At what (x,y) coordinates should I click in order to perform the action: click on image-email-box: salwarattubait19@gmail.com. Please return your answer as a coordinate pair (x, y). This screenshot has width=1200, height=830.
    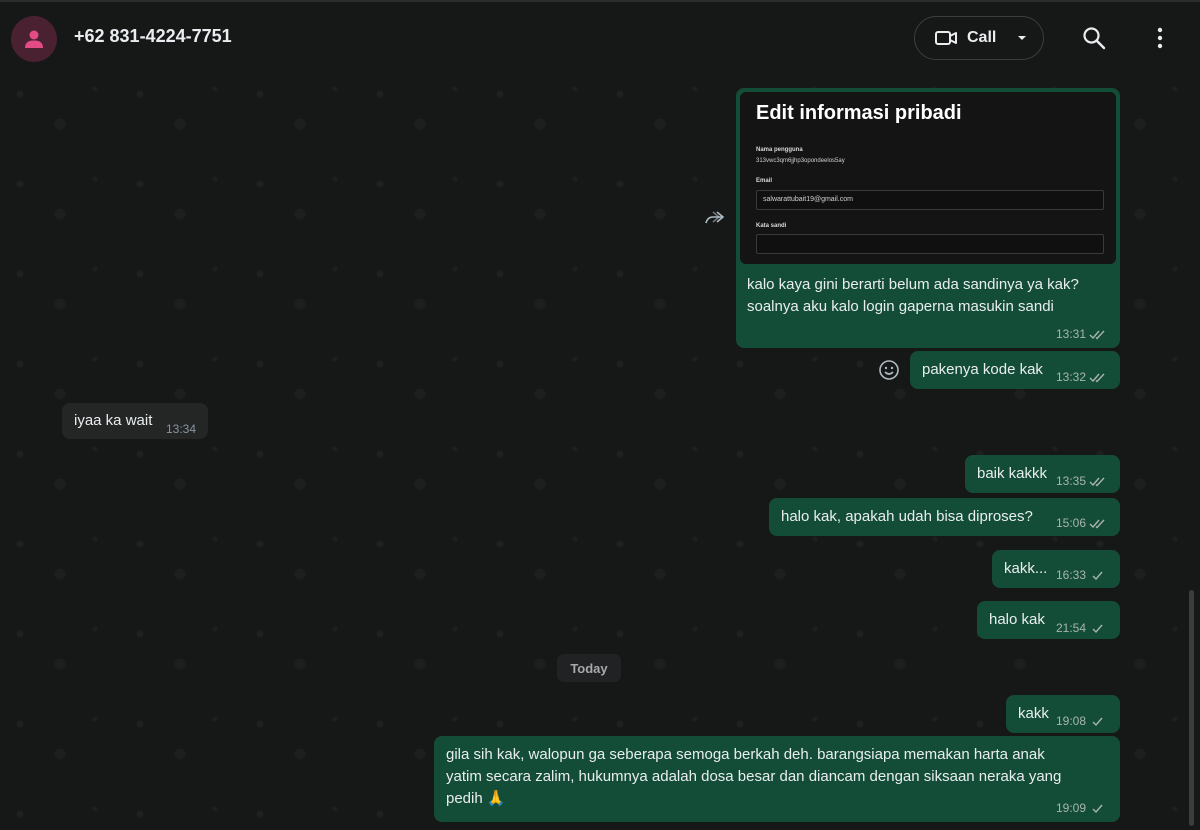
    Looking at the image, I should click on (930, 200).